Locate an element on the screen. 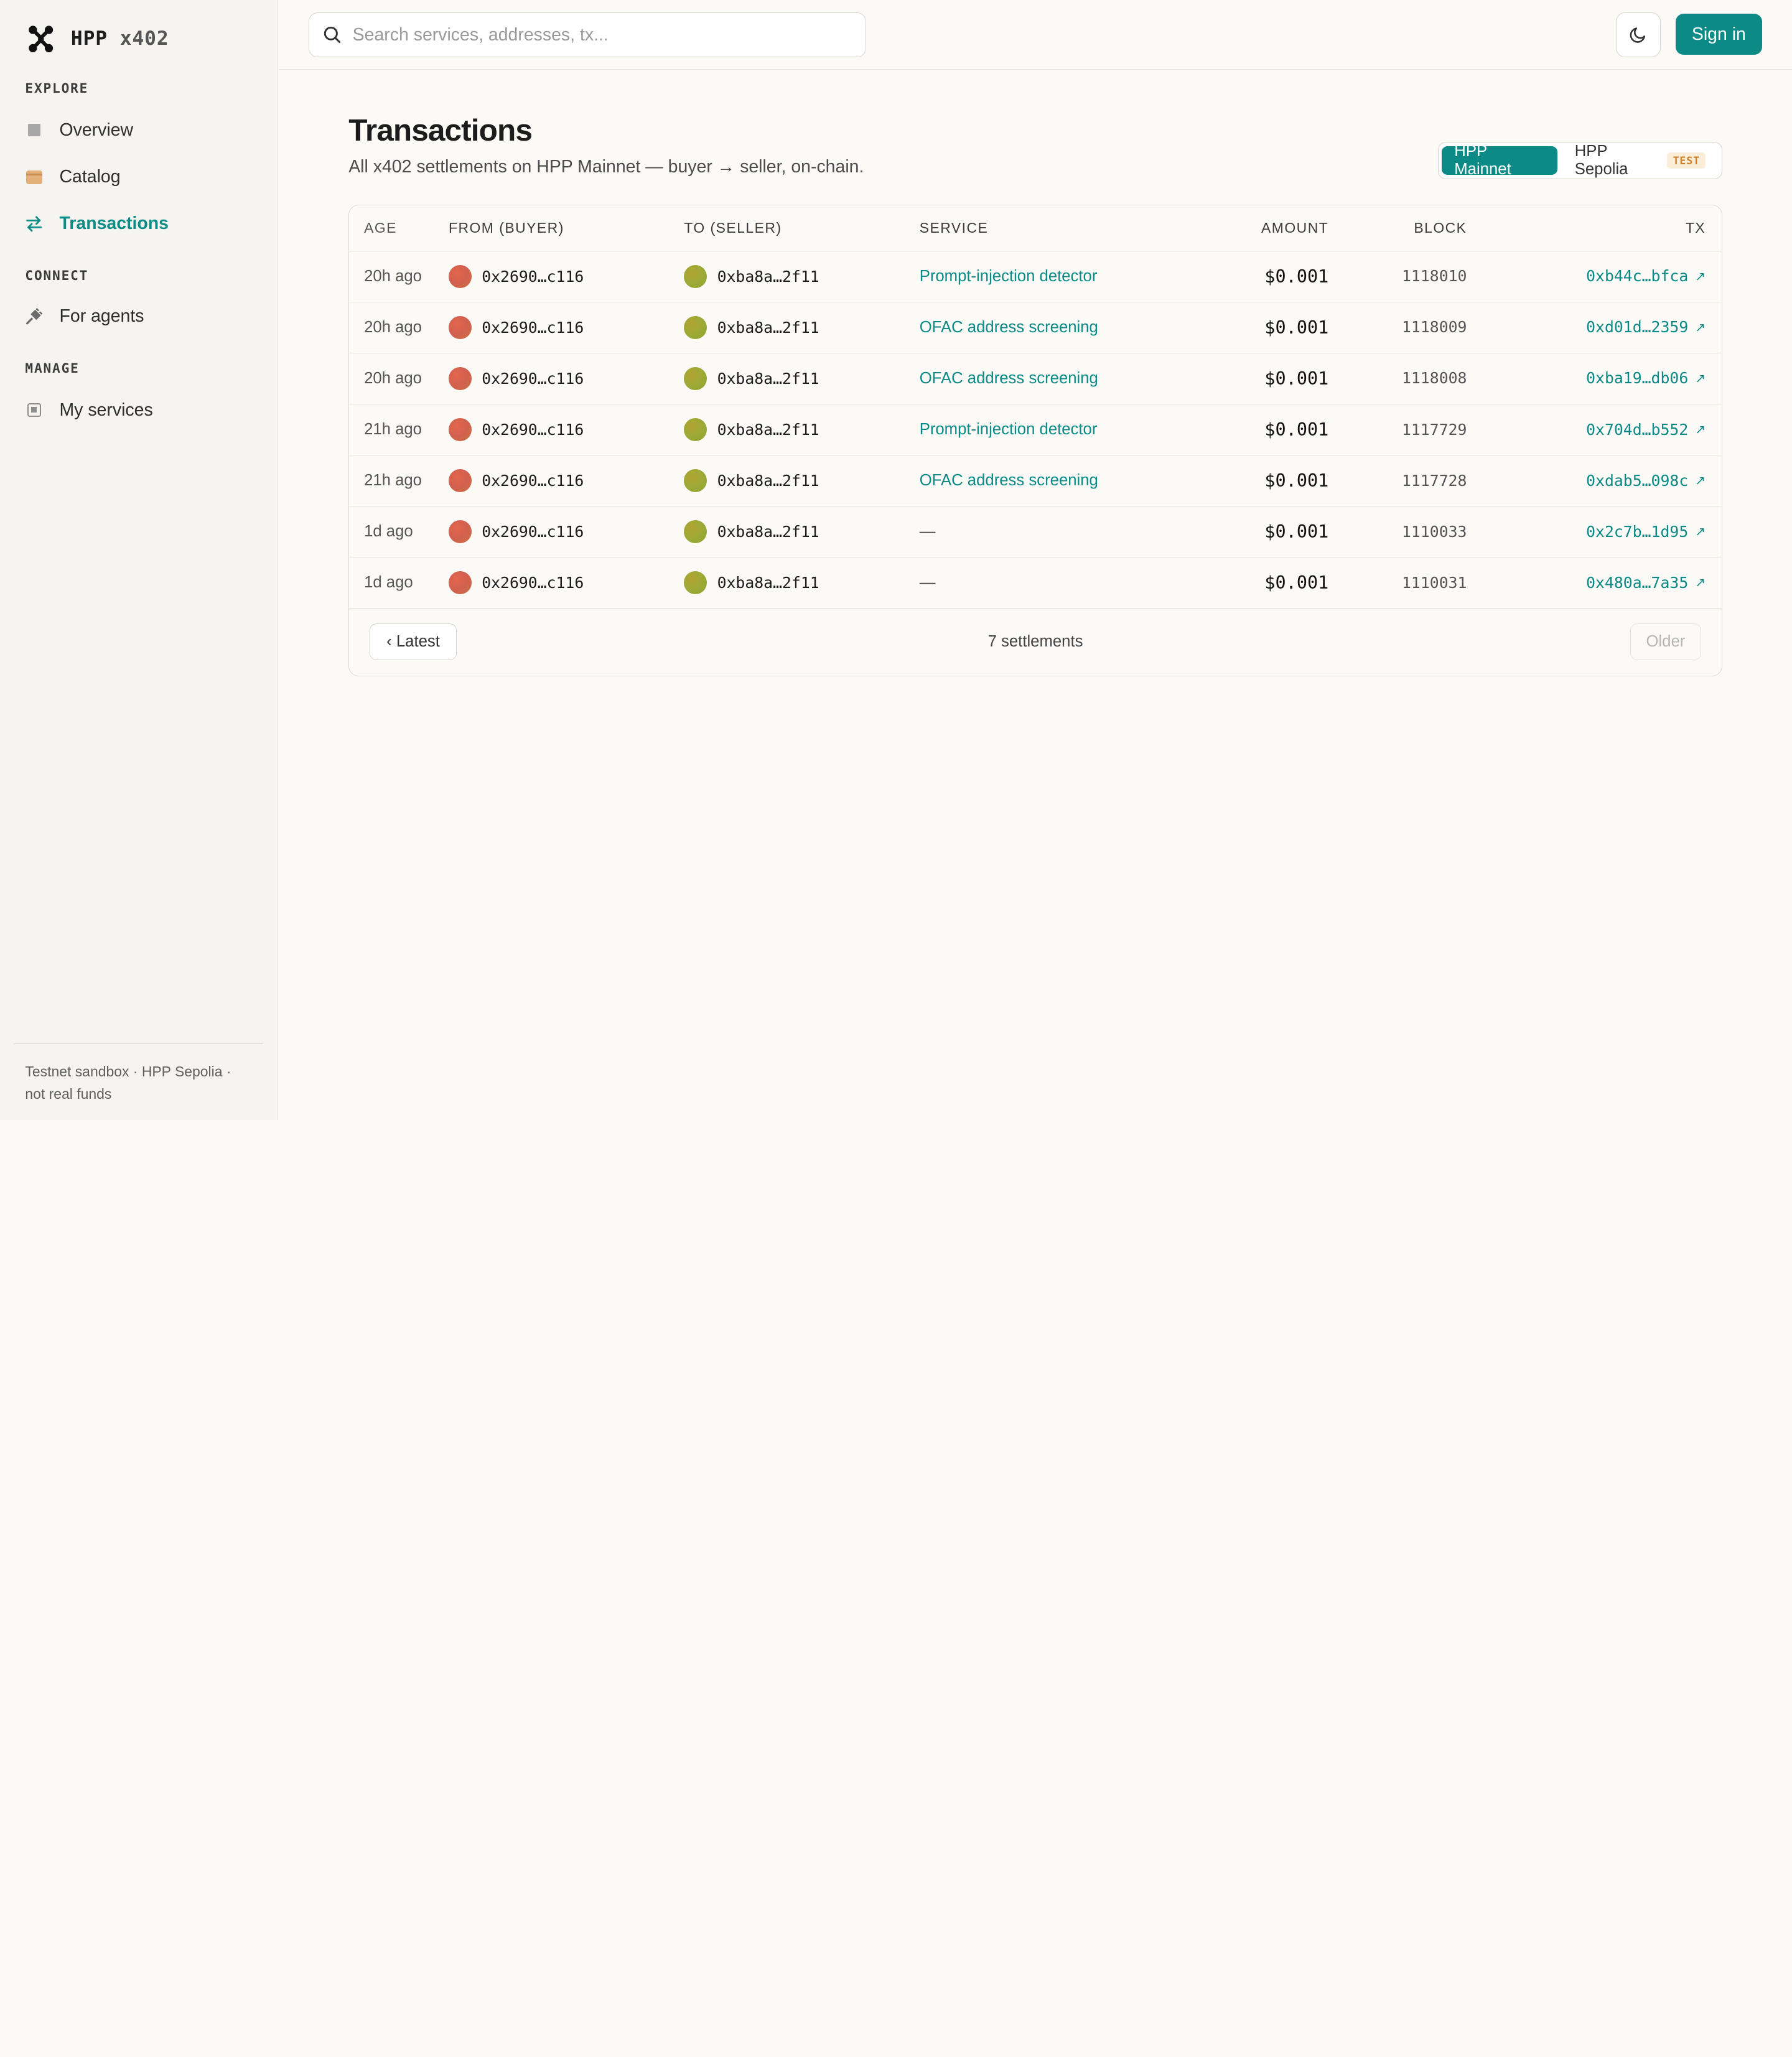 The height and width of the screenshot is (2057, 1792). settlement-count: 7 settlements is located at coordinates (1035, 641).